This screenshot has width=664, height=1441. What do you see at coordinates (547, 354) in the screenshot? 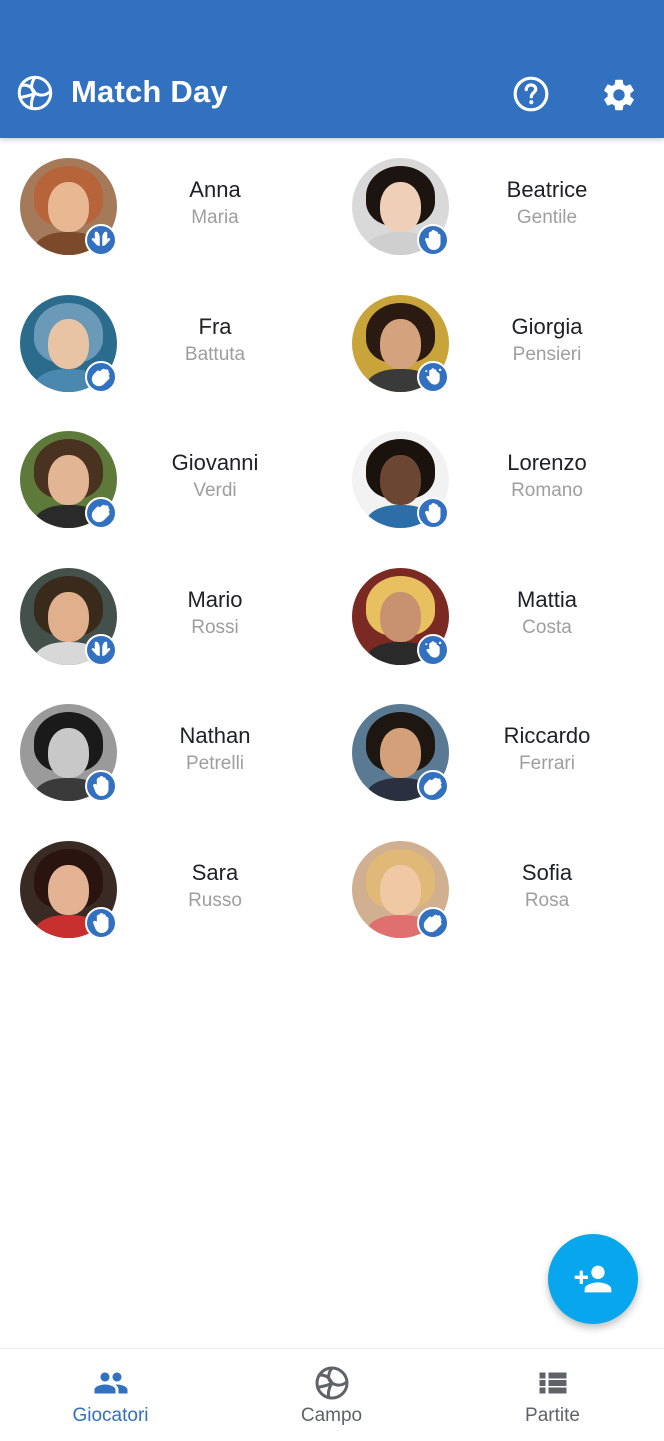
I see `player-last-name: Pensieri` at bounding box center [547, 354].